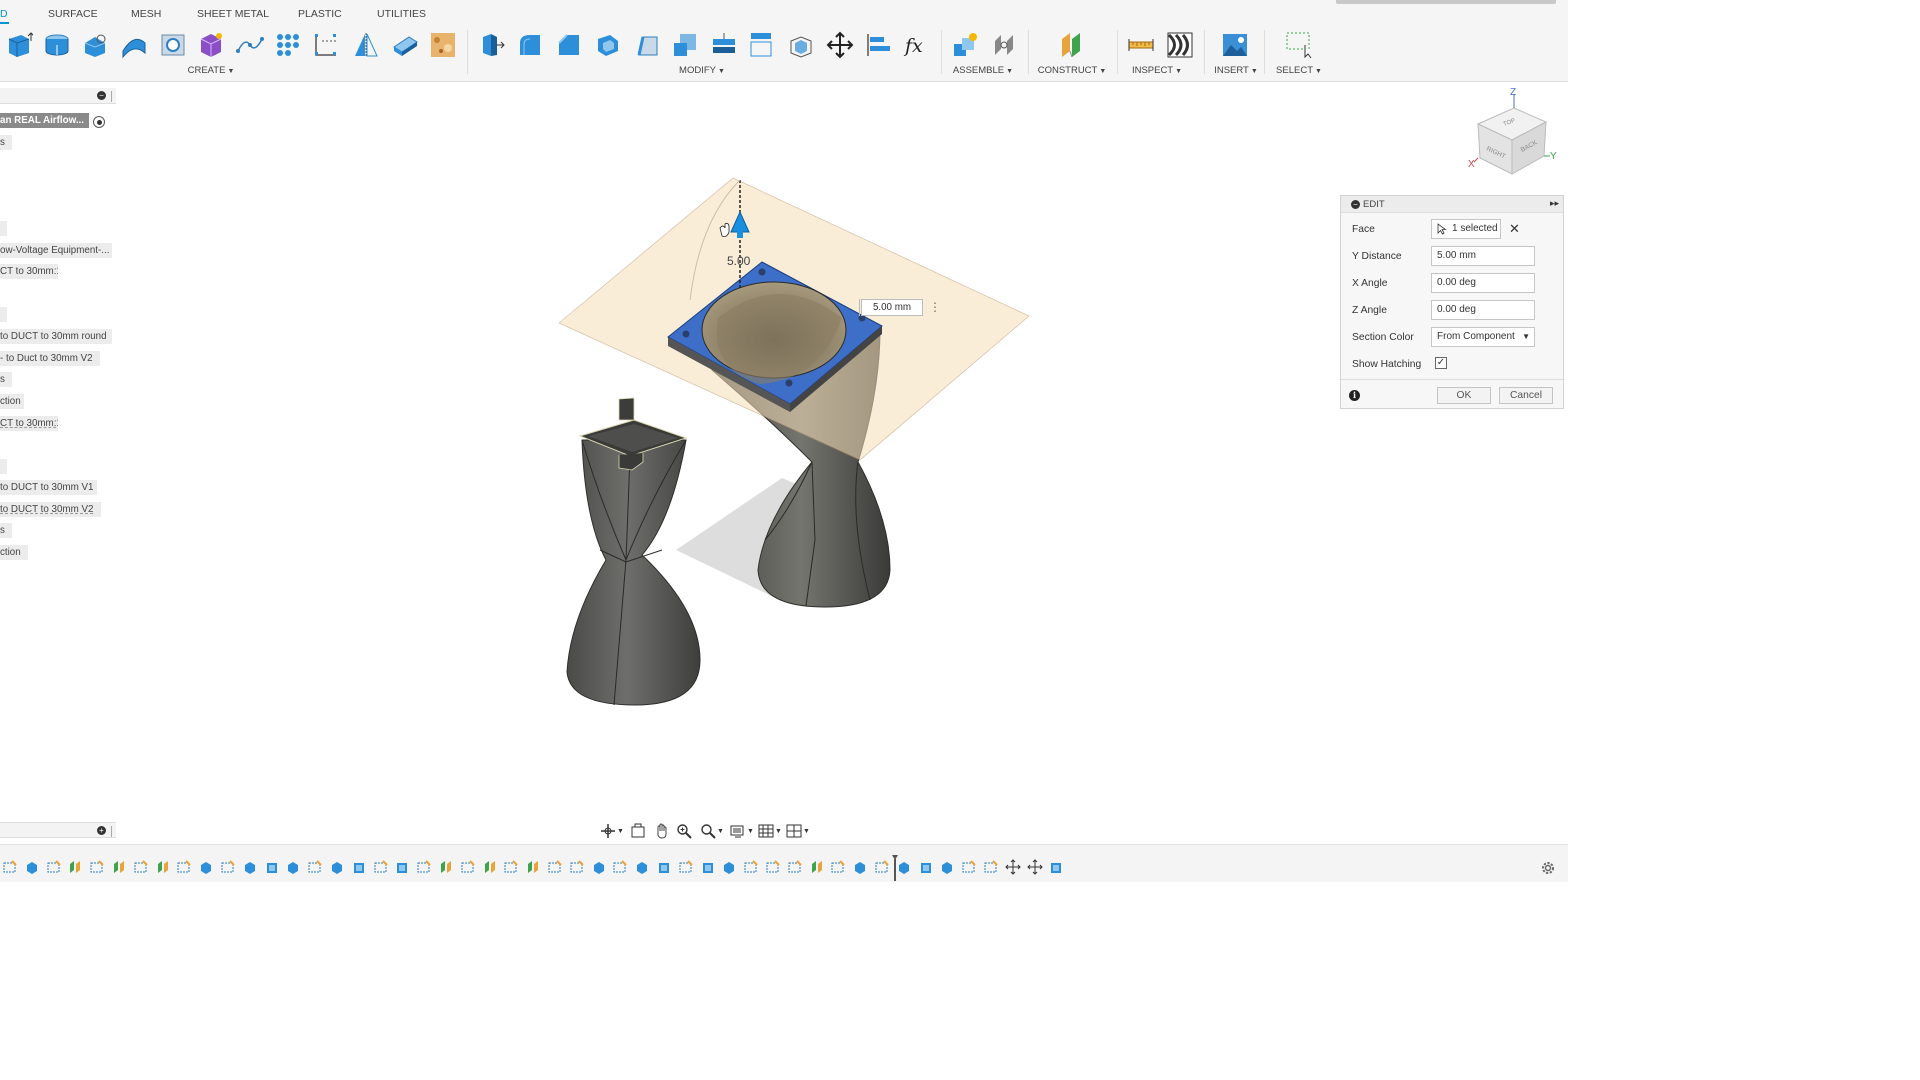 The height and width of the screenshot is (1080, 1920). I want to click on tab-design: D, so click(4, 14).